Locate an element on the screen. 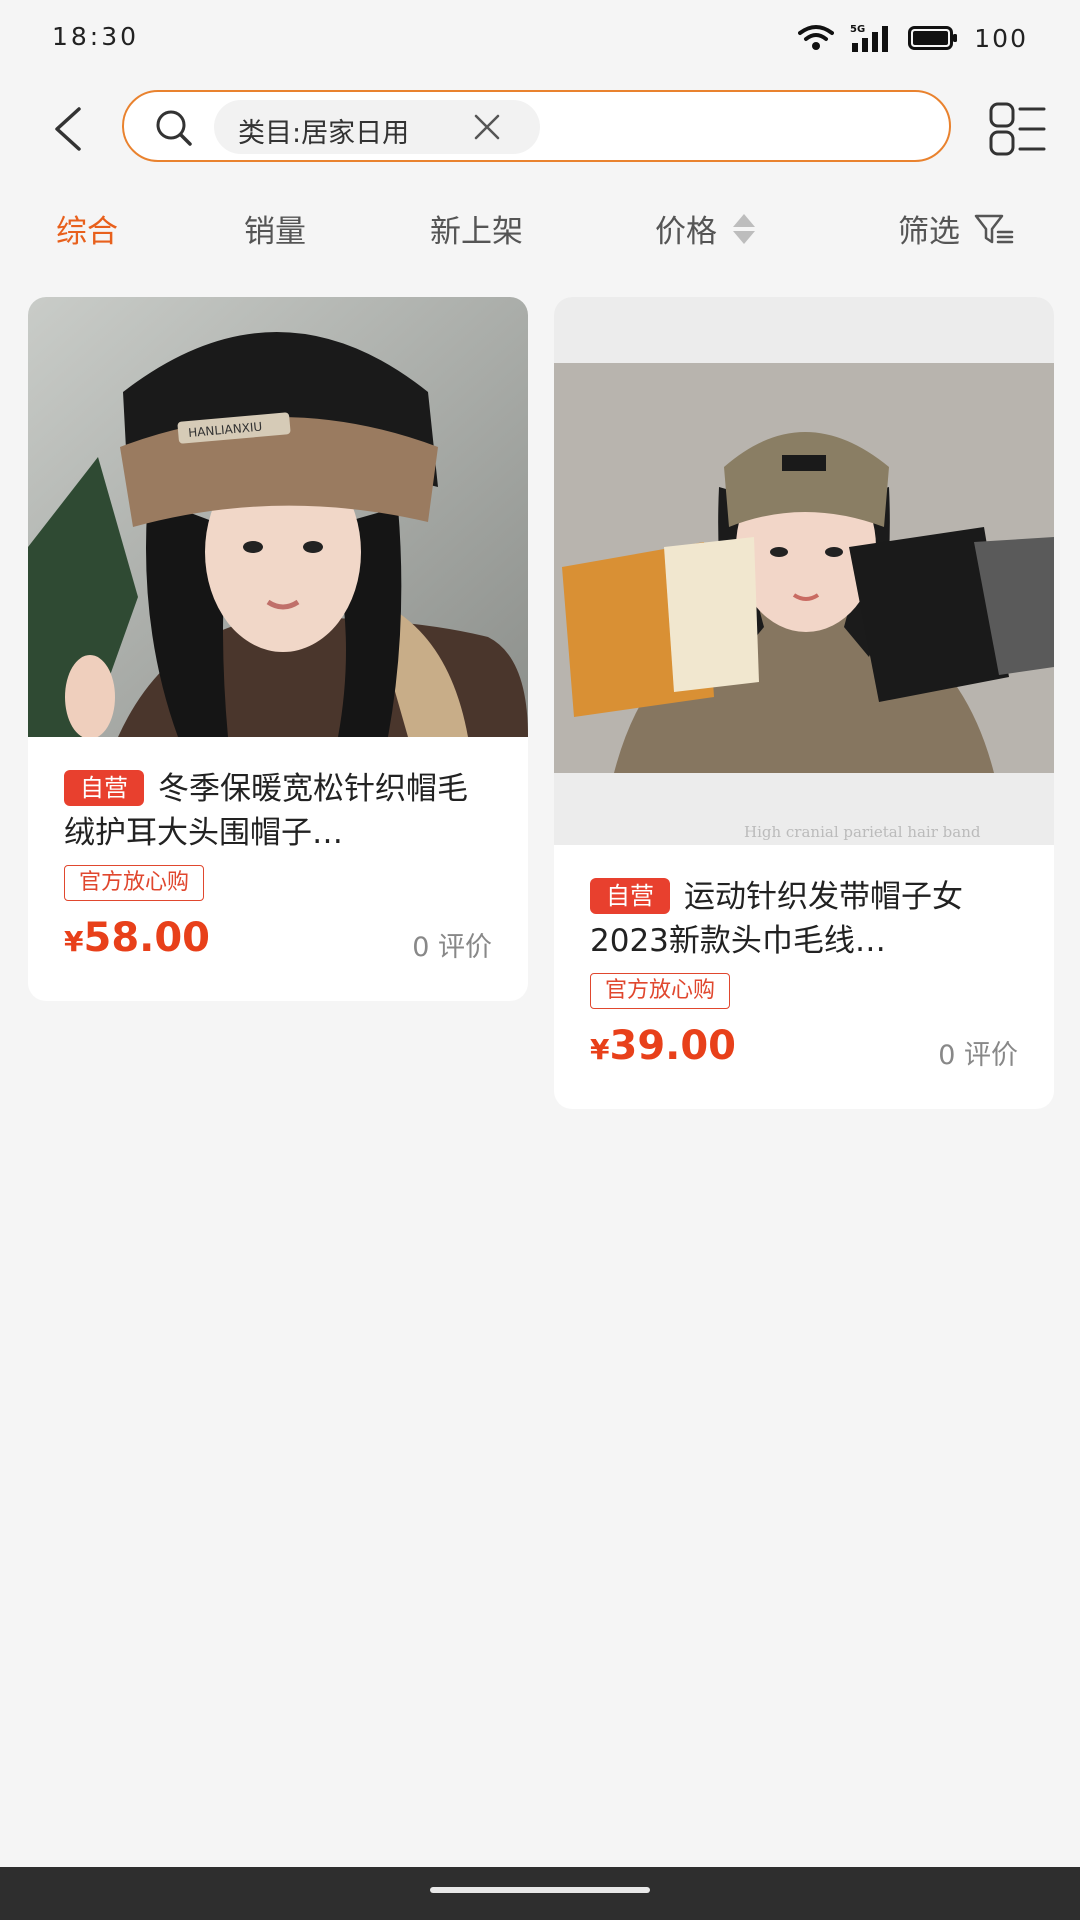 This screenshot has width=1080, height=1920. category-filter-chip: 类目:居家日用 is located at coordinates (377, 127).